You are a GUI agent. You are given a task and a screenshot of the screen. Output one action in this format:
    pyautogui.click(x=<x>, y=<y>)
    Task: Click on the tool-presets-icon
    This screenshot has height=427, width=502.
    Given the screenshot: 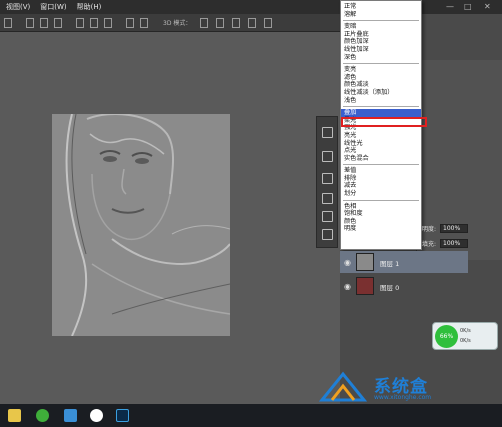 What is the action you would take?
    pyautogui.click(x=327, y=234)
    